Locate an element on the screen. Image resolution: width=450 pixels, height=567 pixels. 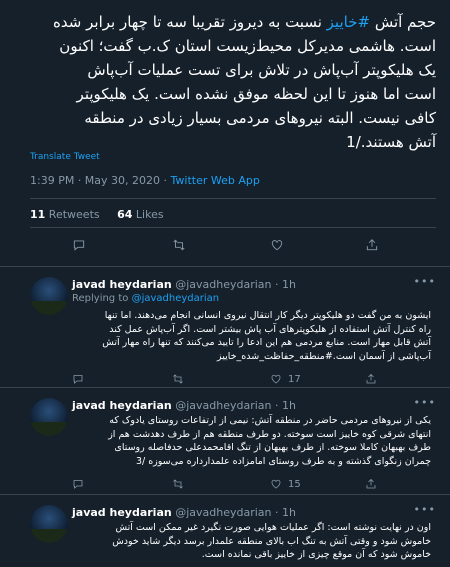
likes-stat: 64 Likes is located at coordinates (140, 214).